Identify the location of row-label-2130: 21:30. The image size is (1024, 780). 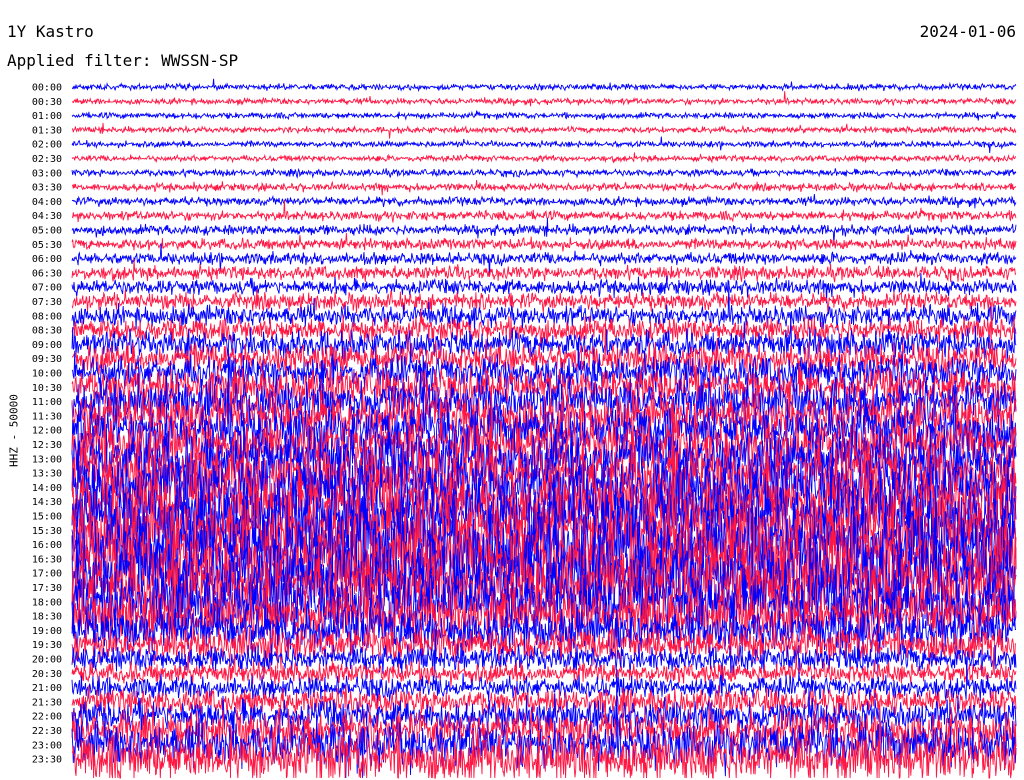
(47, 702).